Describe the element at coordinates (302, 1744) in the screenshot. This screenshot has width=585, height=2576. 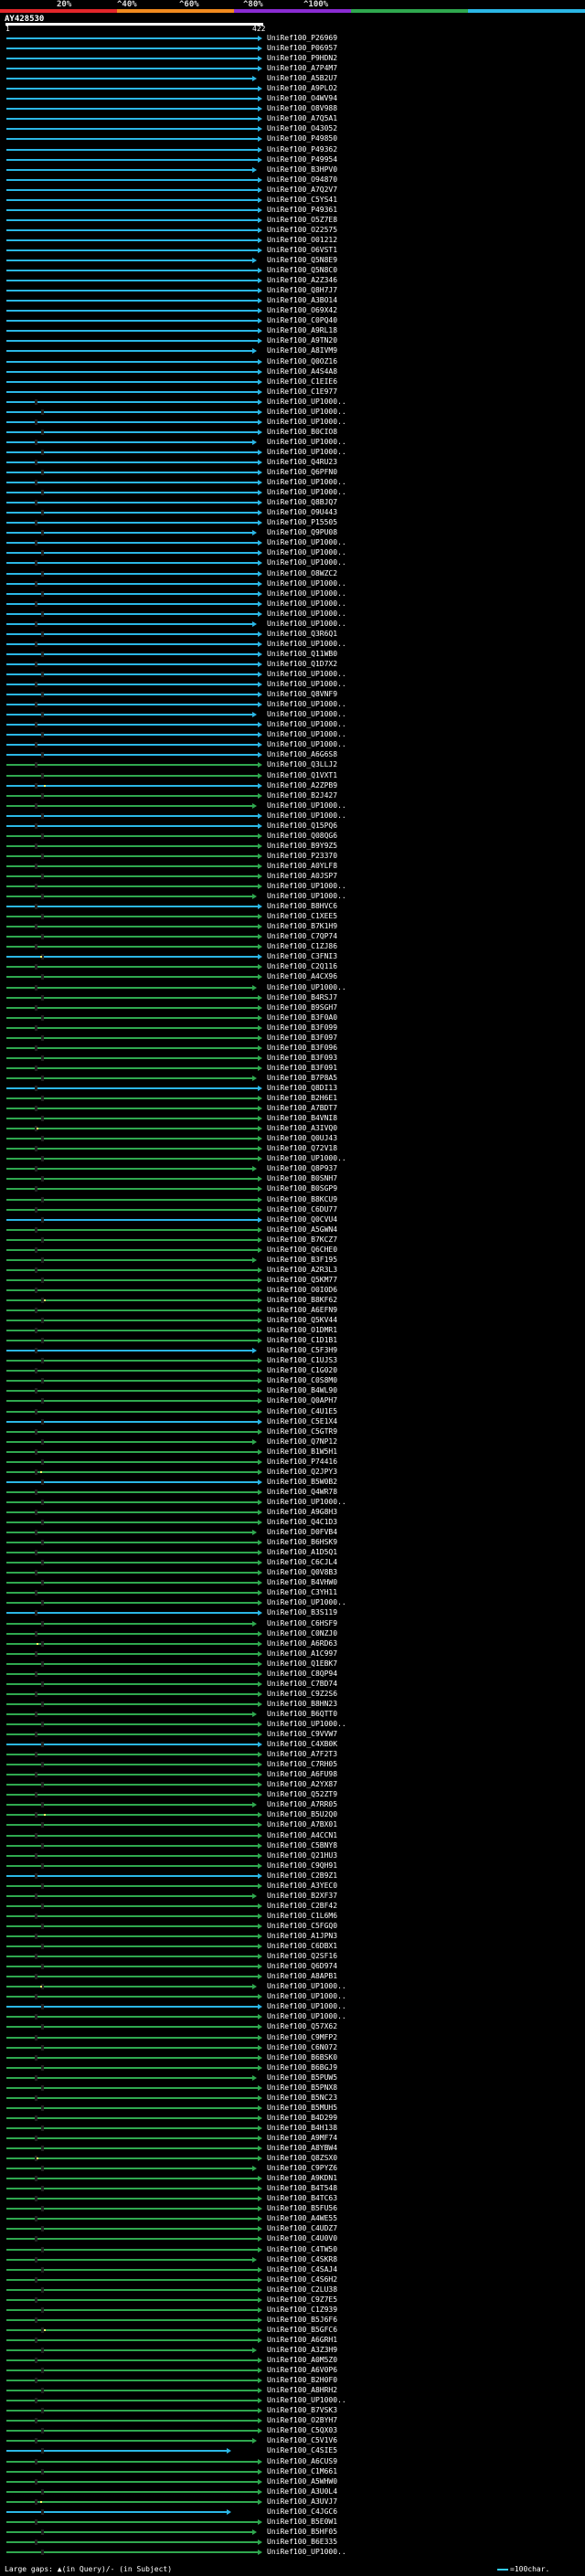
I see `hit-label: UniRef100_C4XB0K` at that location.